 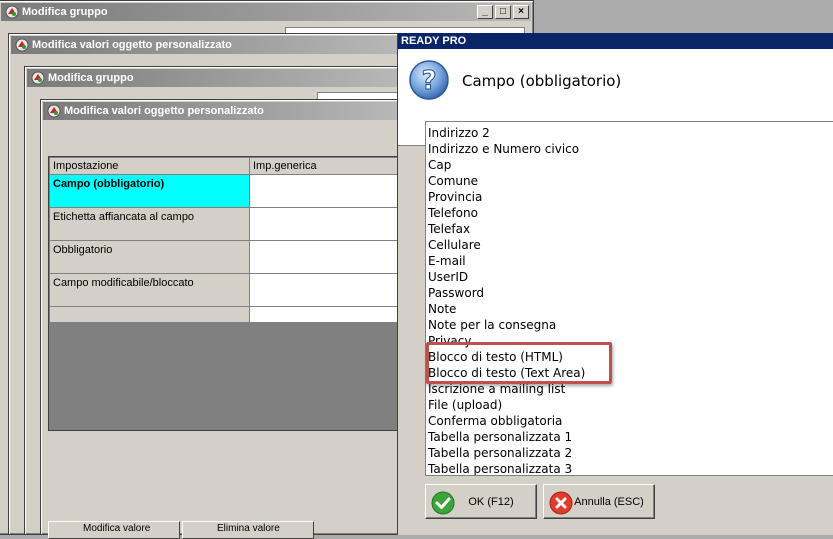 I want to click on grid-row: Obbligatorio, so click(x=228, y=257).